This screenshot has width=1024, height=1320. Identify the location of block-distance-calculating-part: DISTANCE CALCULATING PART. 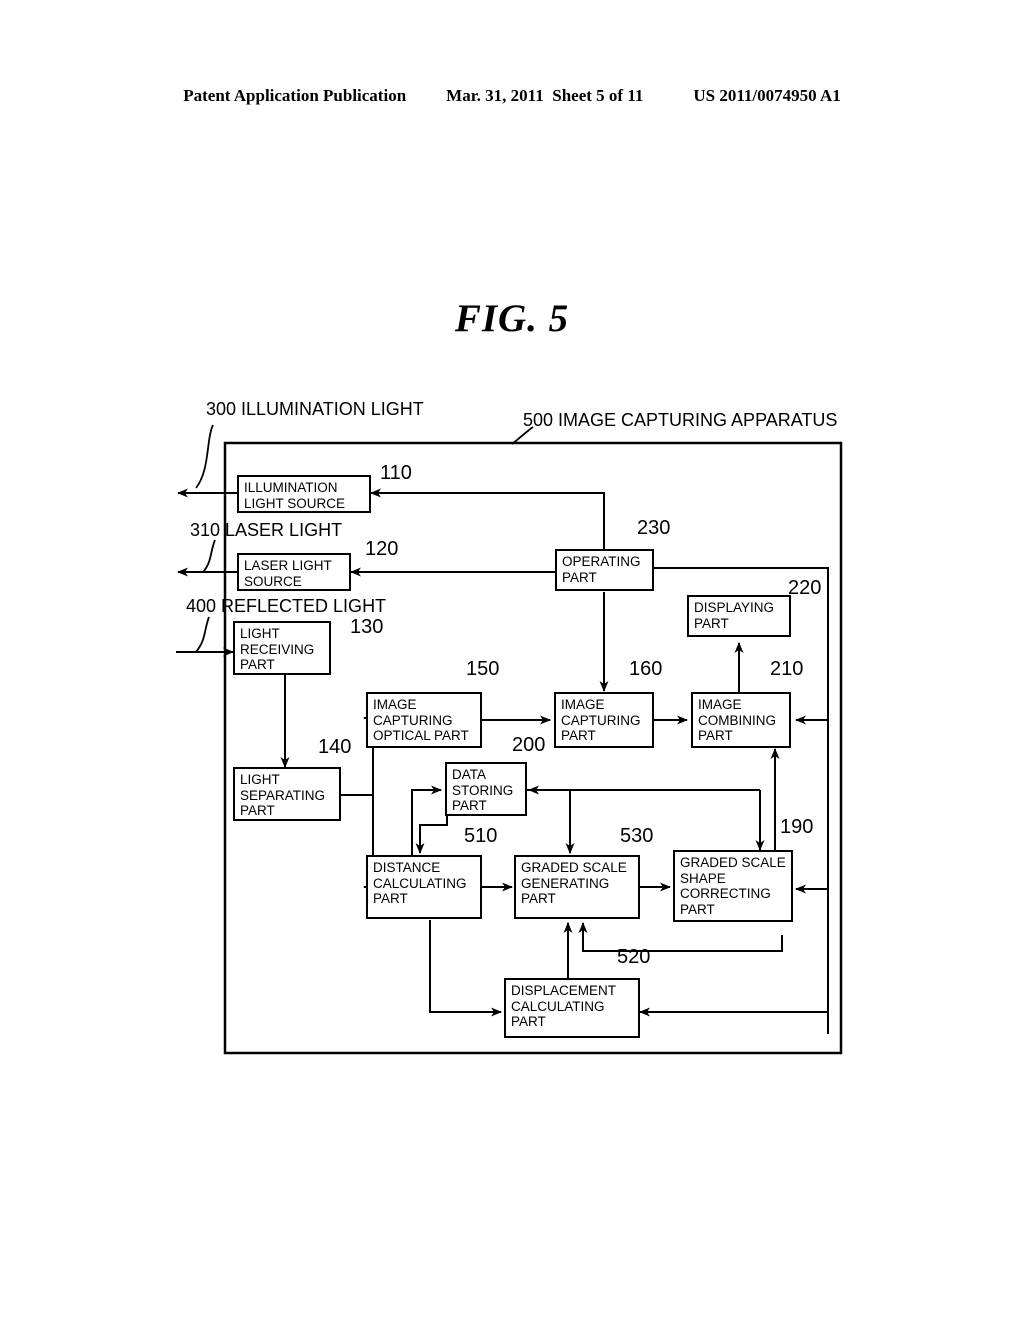
(424, 887).